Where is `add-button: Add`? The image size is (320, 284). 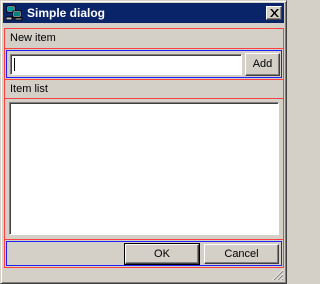 add-button: Add is located at coordinates (262, 64).